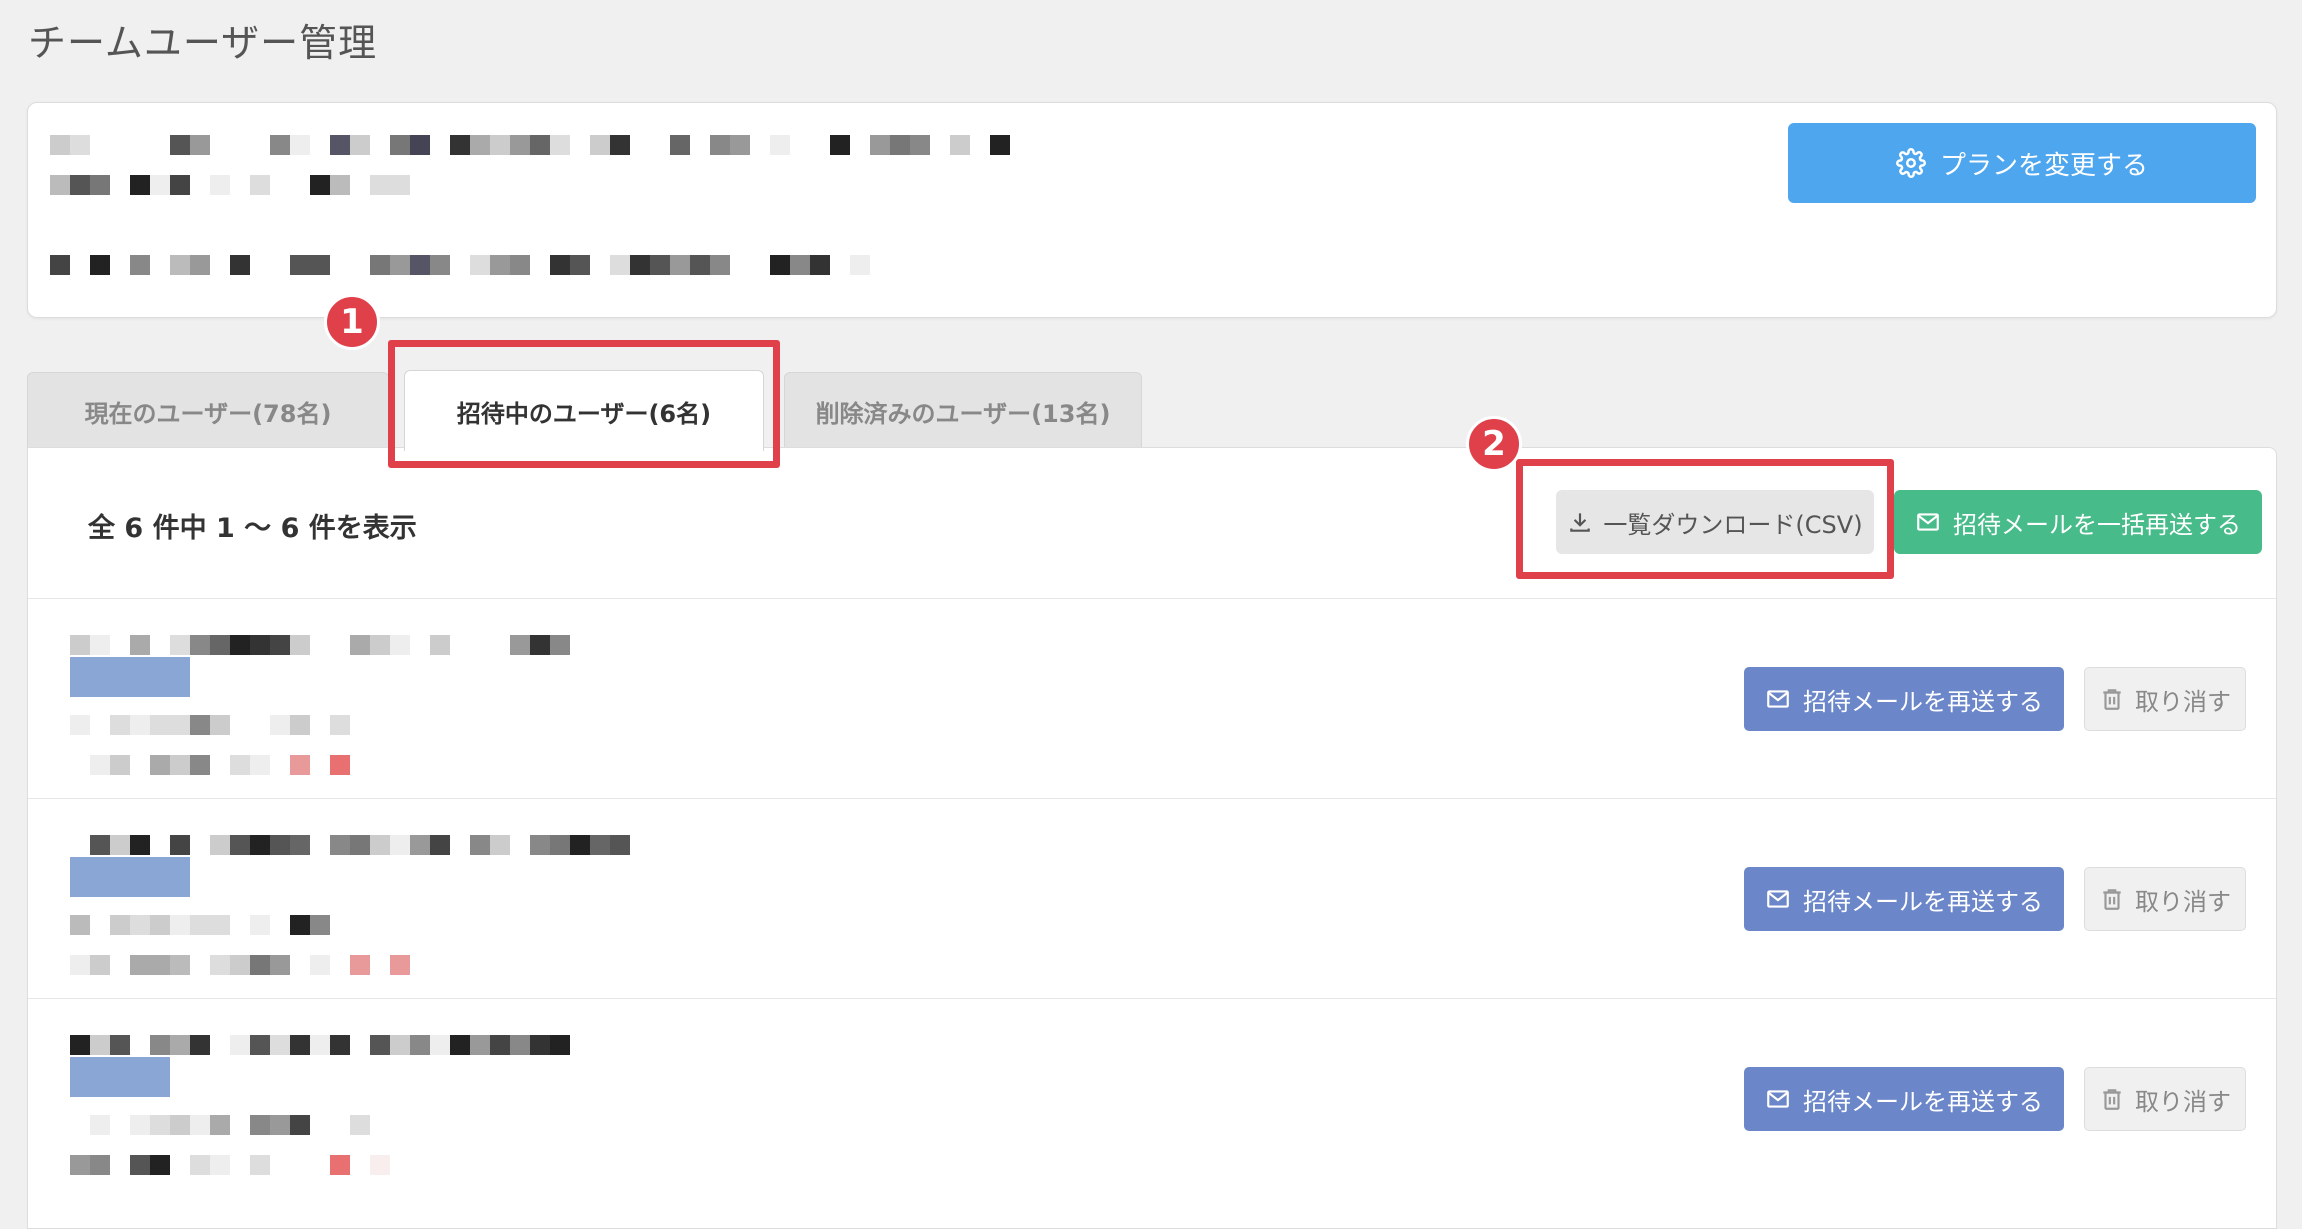 This screenshot has width=2302, height=1229. I want to click on page-title: チームユーザー管理, so click(203, 43).